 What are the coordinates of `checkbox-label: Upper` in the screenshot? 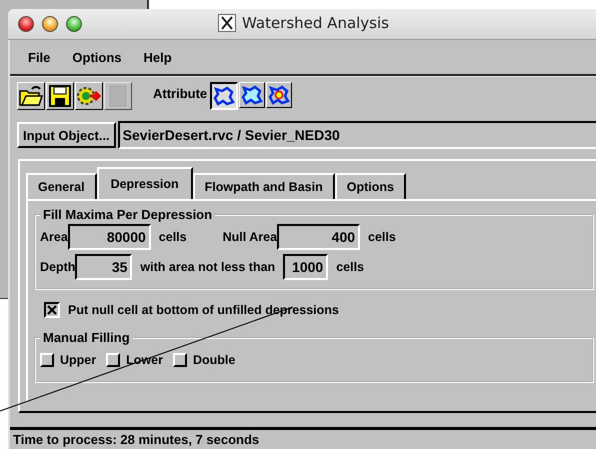 It's located at (78, 360).